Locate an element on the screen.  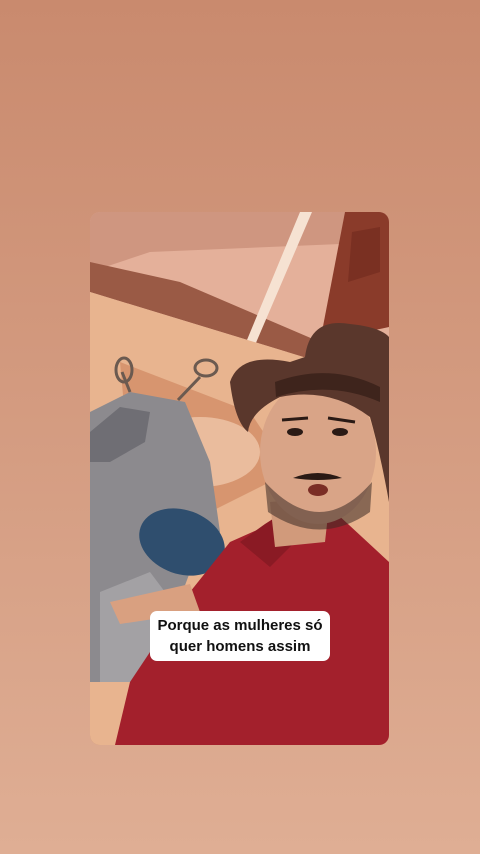
eye-left is located at coordinates (295, 432).